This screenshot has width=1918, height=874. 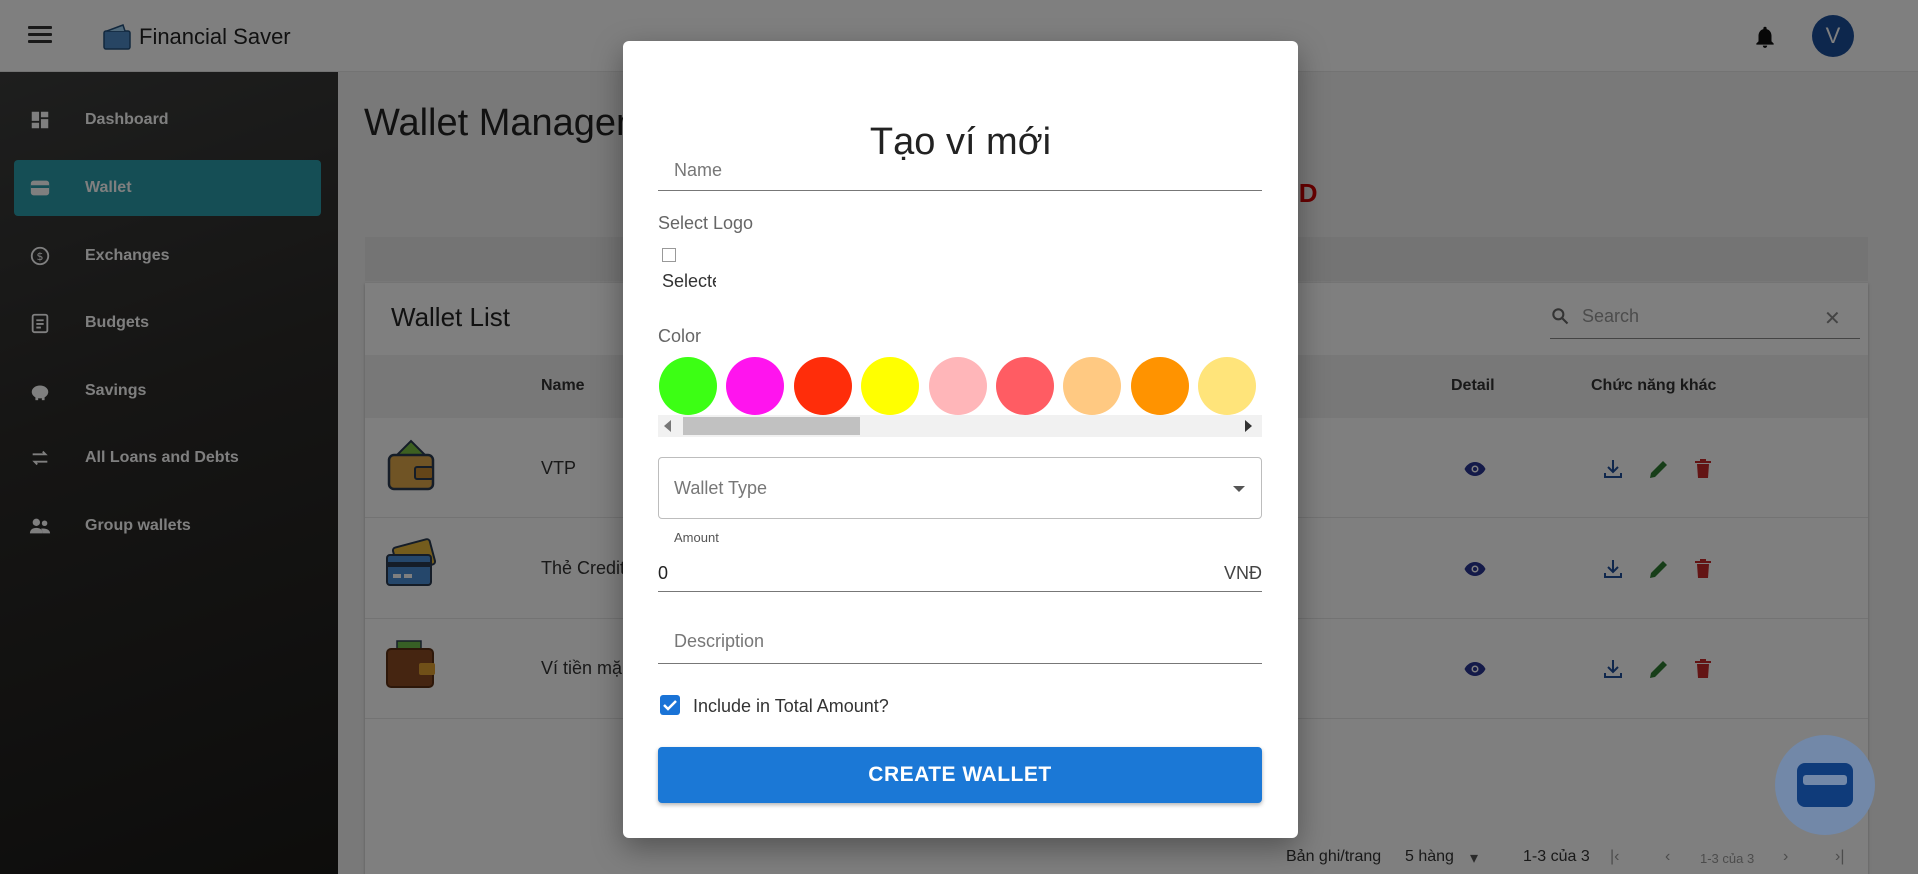 What do you see at coordinates (696, 537) in the screenshot?
I see `amount-label: Amount` at bounding box center [696, 537].